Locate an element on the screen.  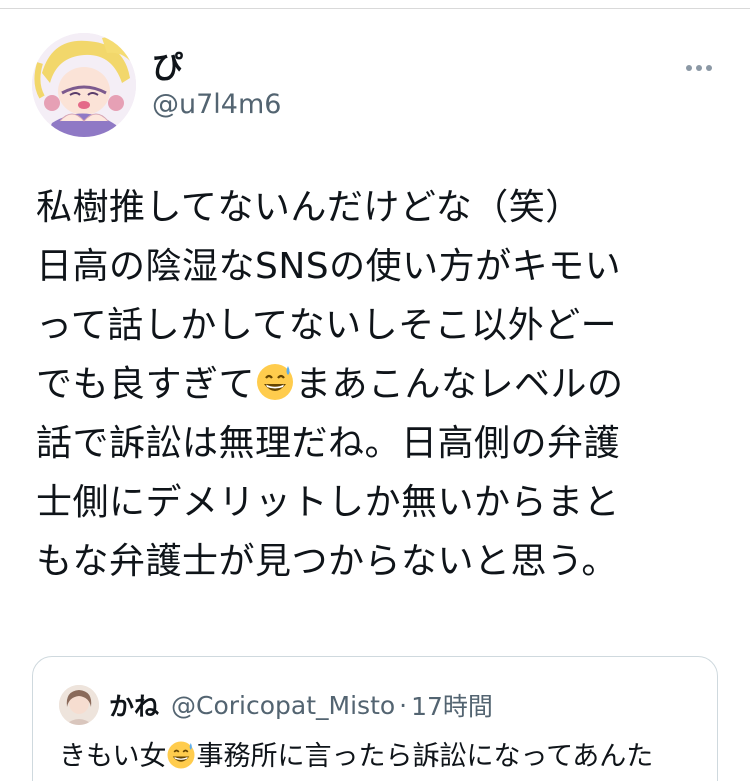
tweet-line: まあこんなレベルの is located at coordinates (459, 384).